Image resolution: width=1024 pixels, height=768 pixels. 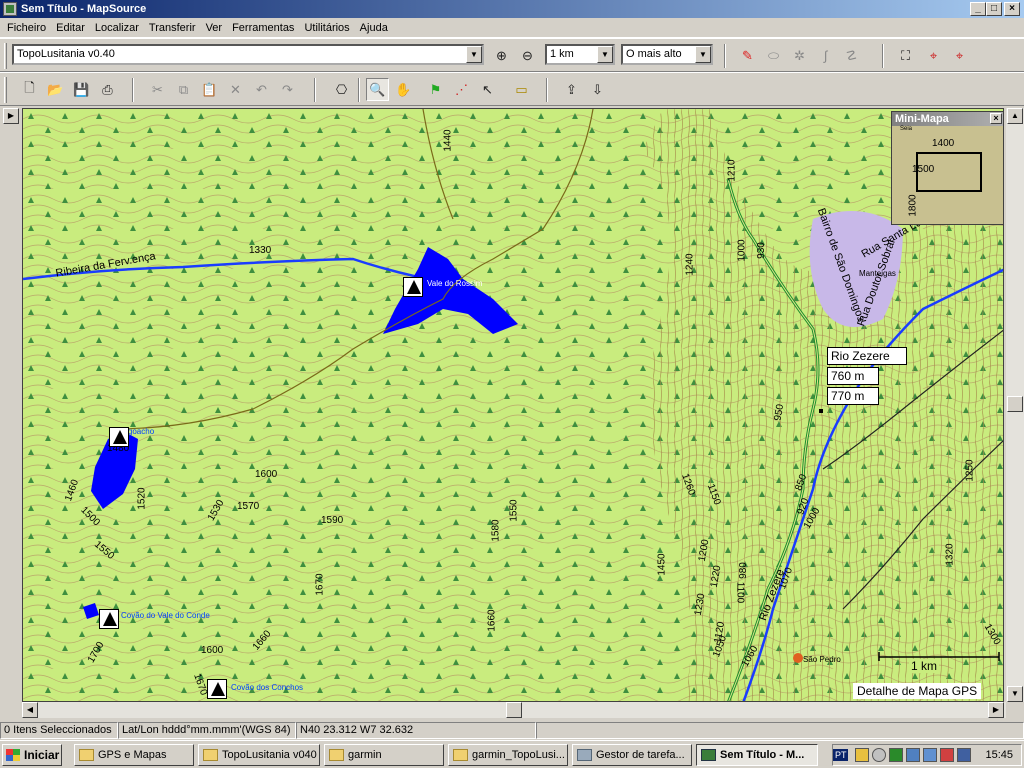 I want to click on task-gps-e-mapas: GPS e Mapas, so click(x=134, y=755).